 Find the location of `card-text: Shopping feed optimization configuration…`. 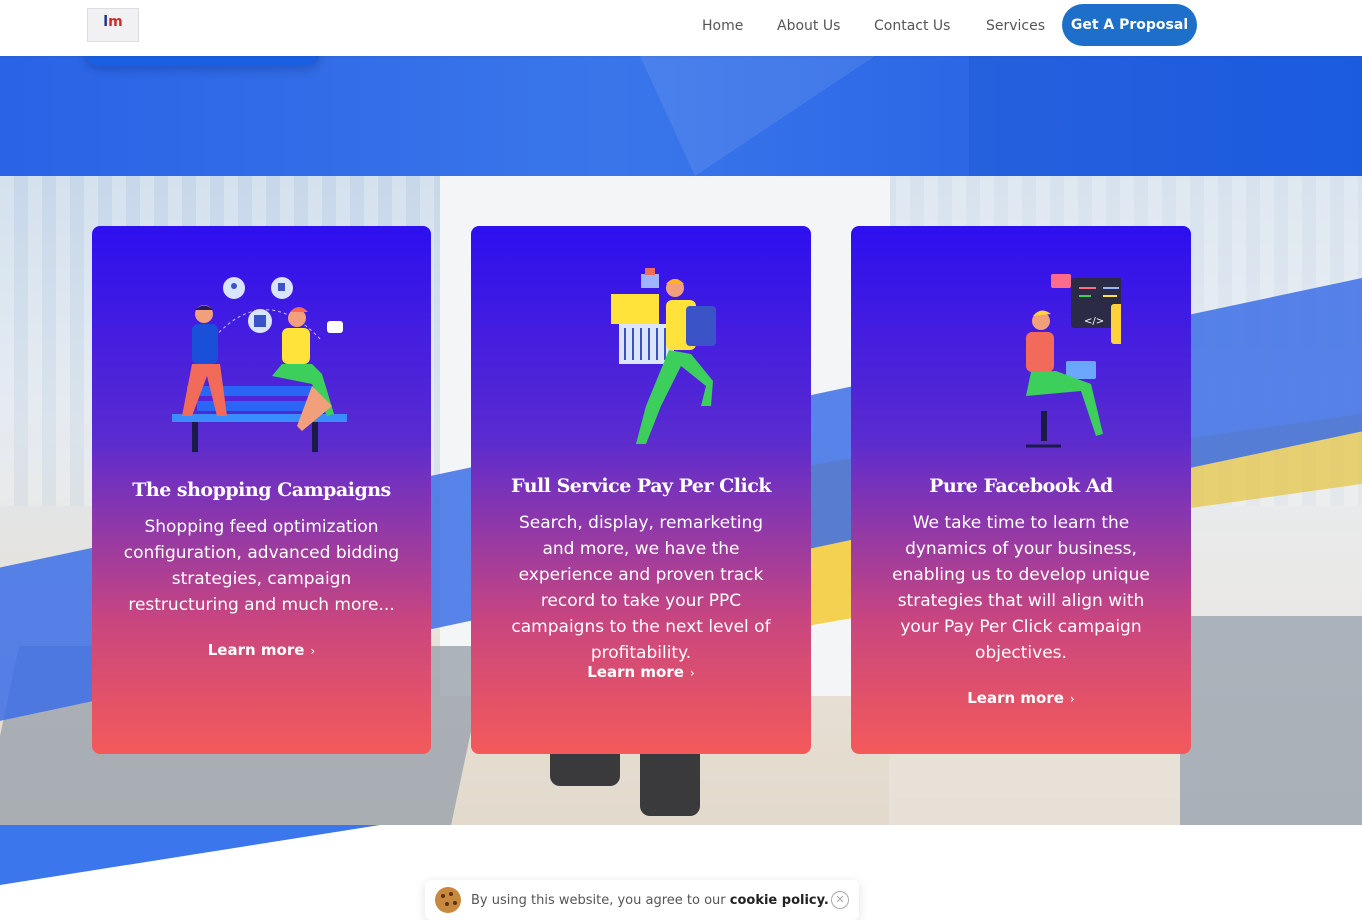

card-text: Shopping feed optimization configuration… is located at coordinates (261, 566).